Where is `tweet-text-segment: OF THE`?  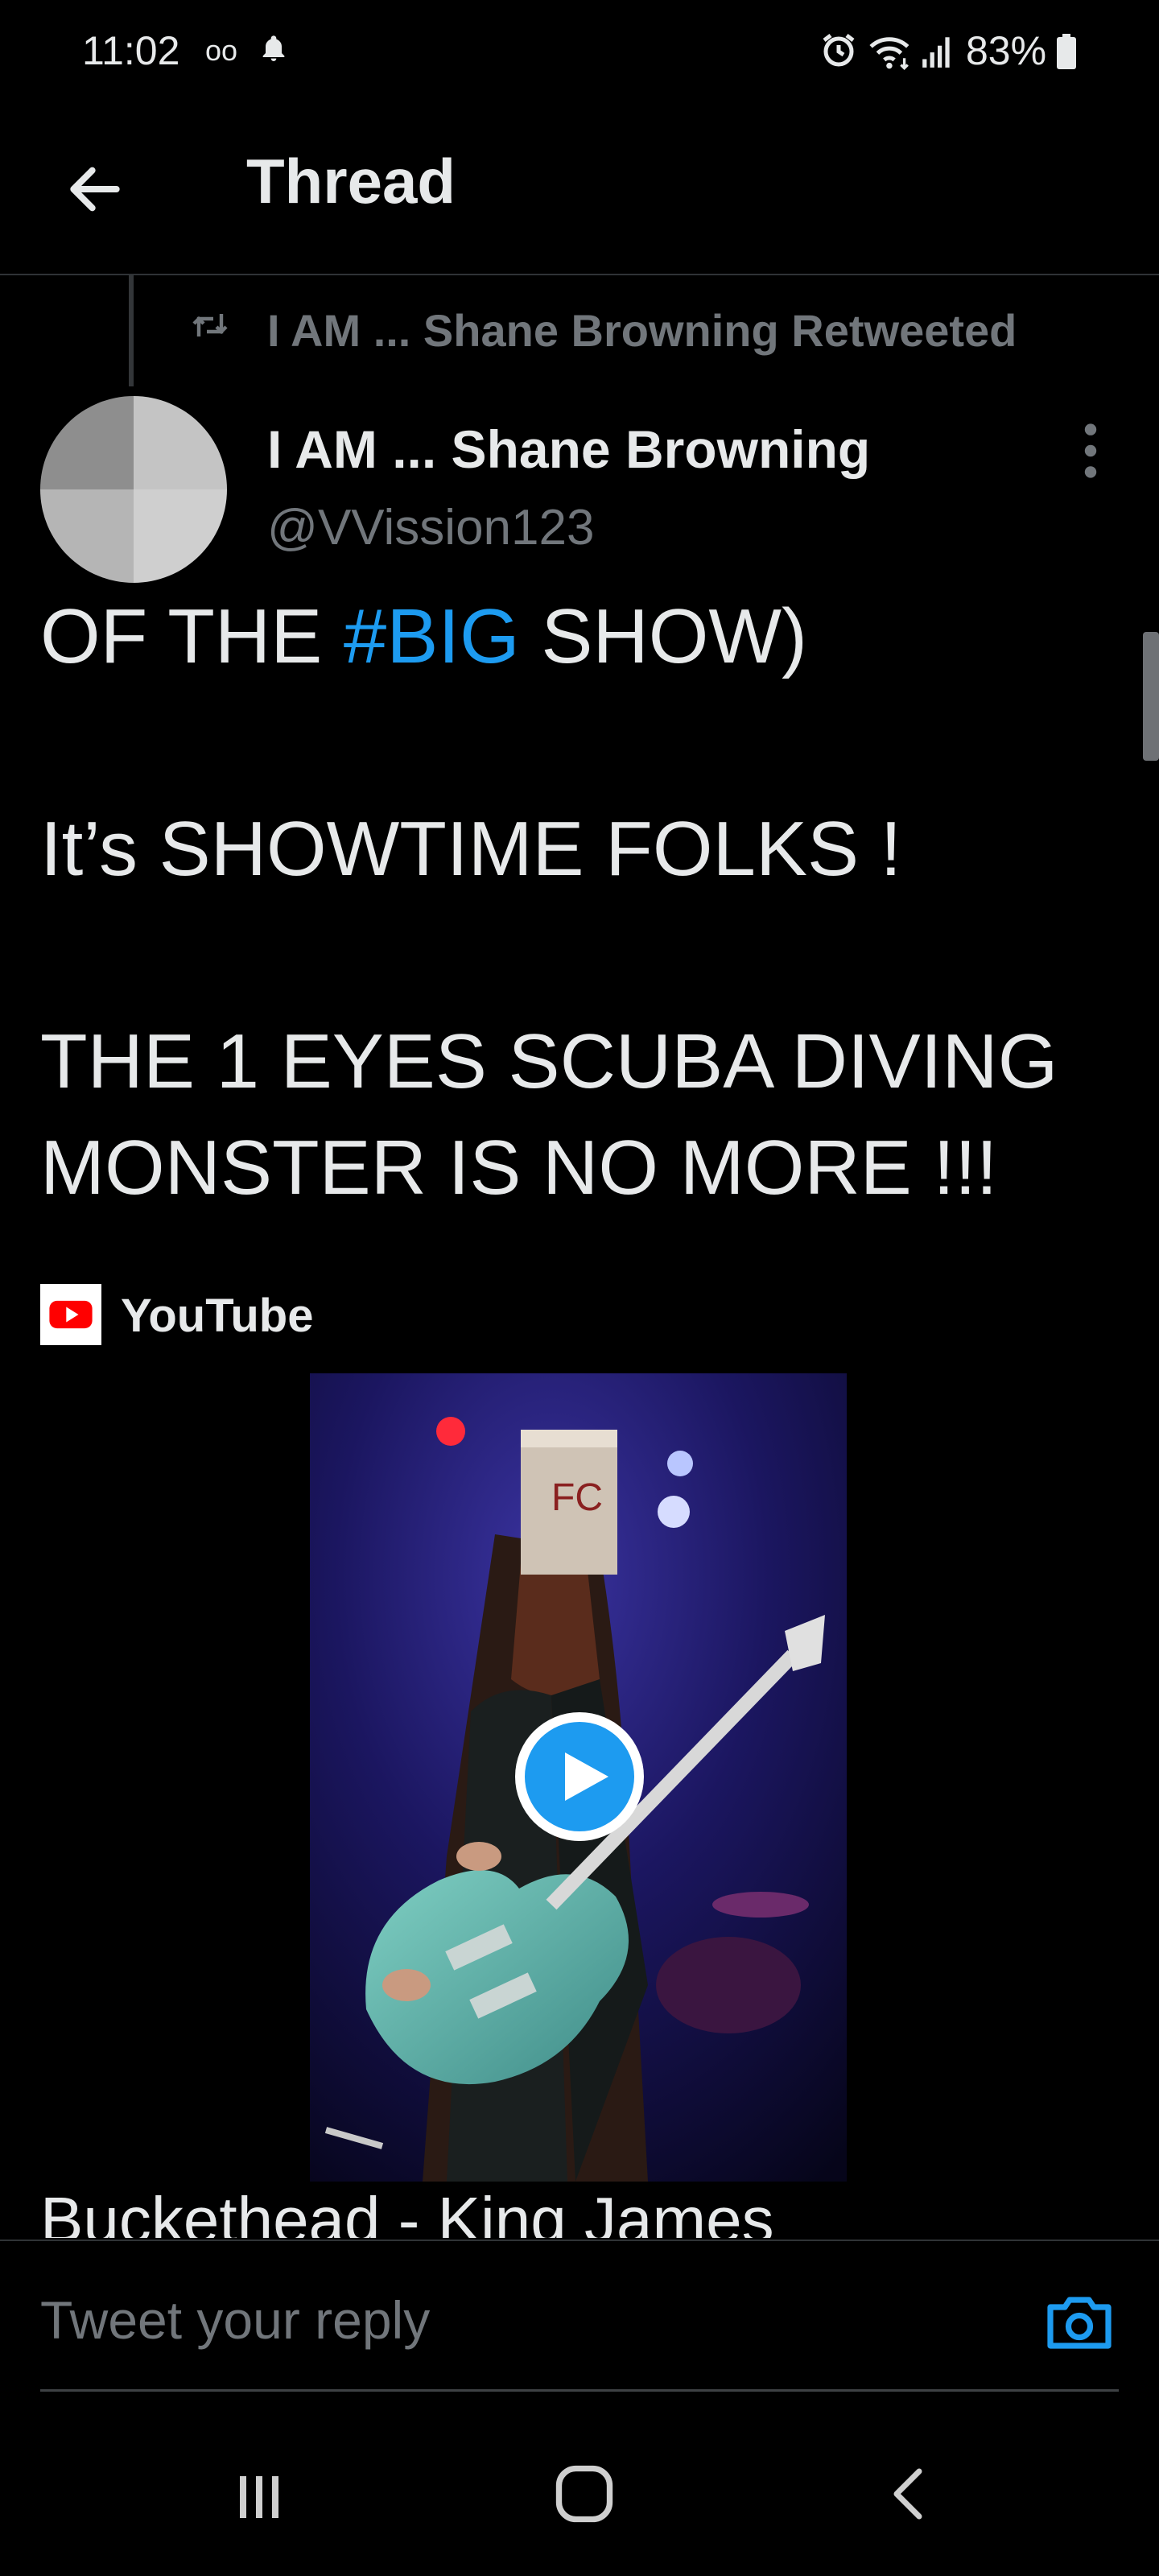 tweet-text-segment: OF THE is located at coordinates (192, 636).